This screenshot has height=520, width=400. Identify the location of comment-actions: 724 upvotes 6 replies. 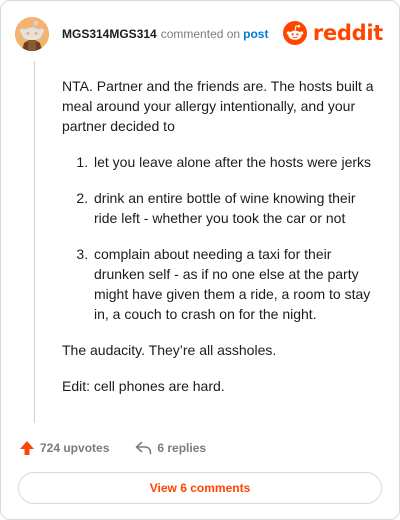
(200, 448).